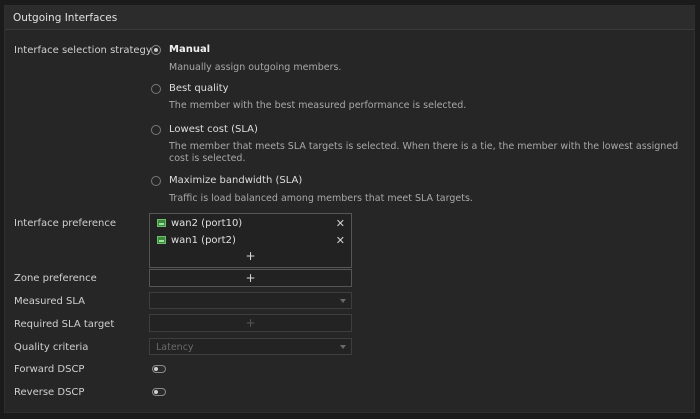 The width and height of the screenshot is (700, 419). What do you see at coordinates (159, 392) in the screenshot?
I see `reverse-dscp-toggle` at bounding box center [159, 392].